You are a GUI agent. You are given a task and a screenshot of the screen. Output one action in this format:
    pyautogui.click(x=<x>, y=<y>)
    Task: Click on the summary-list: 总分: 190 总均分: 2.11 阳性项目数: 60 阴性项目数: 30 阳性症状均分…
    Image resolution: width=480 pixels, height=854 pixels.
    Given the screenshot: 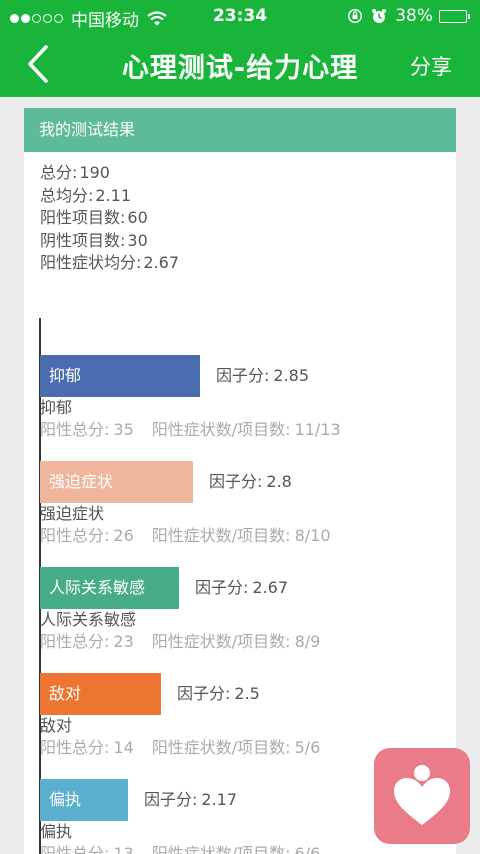 What is the action you would take?
    pyautogui.click(x=240, y=213)
    